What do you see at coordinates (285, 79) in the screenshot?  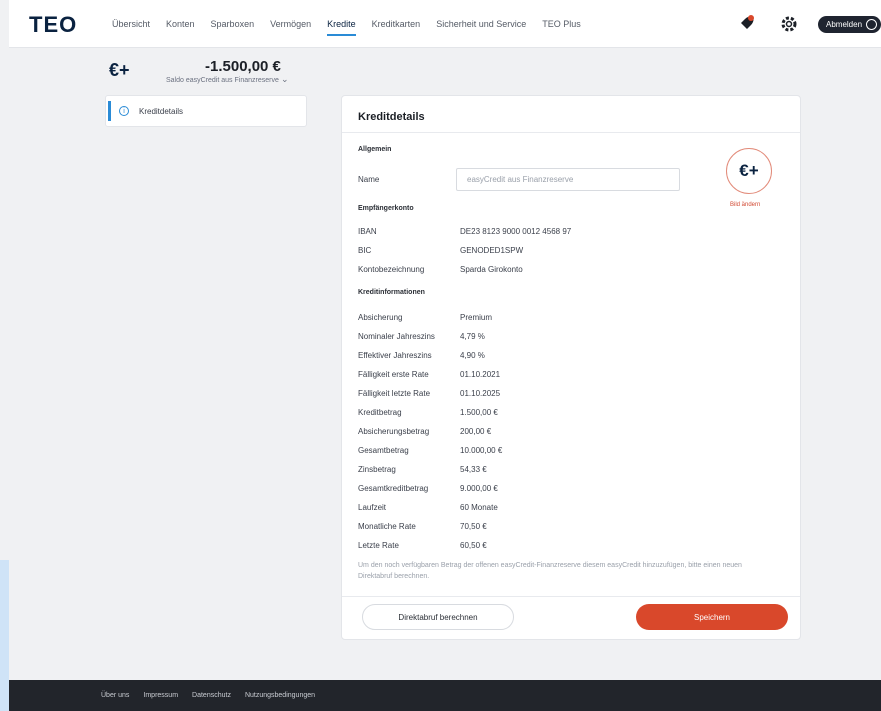 I see `chevron-down-icon: ⌄` at bounding box center [285, 79].